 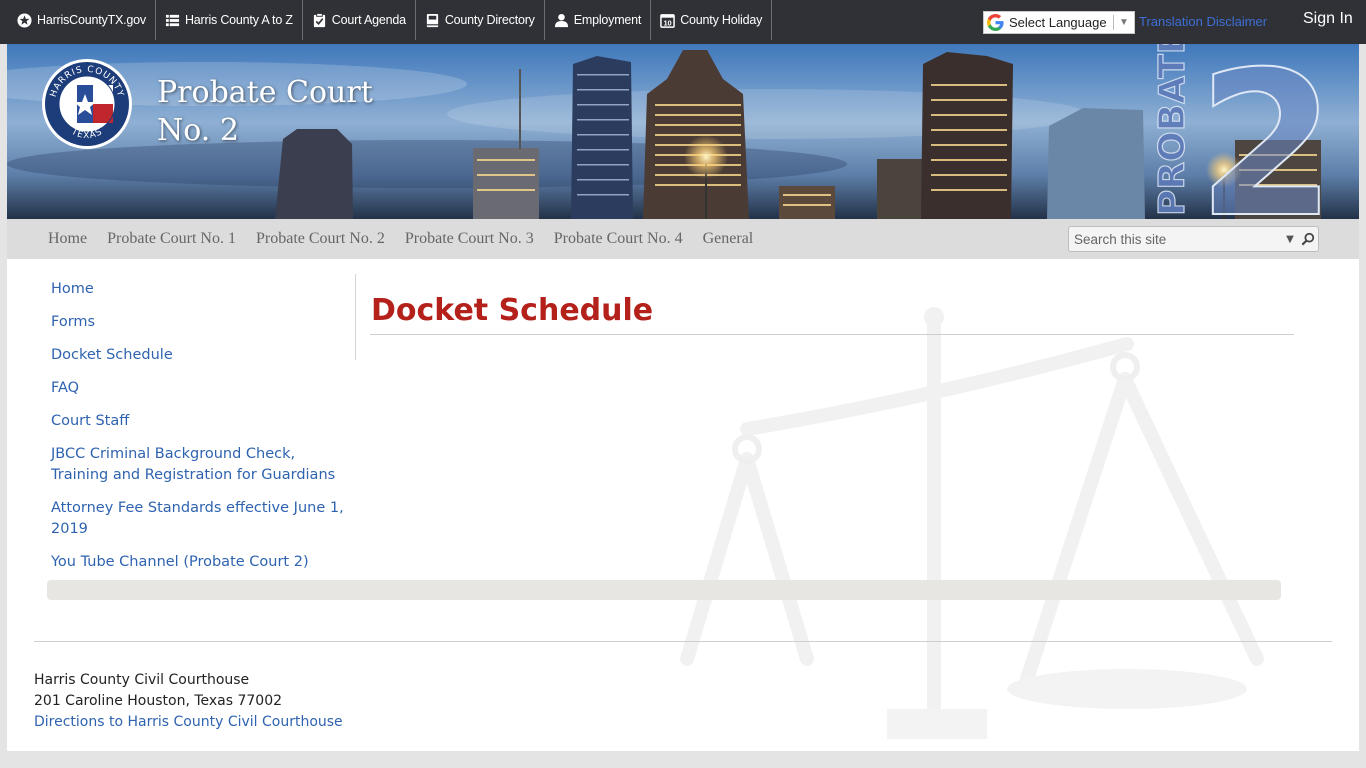 I want to click on left-nav-court-staff: Court Staff, so click(x=201, y=421).